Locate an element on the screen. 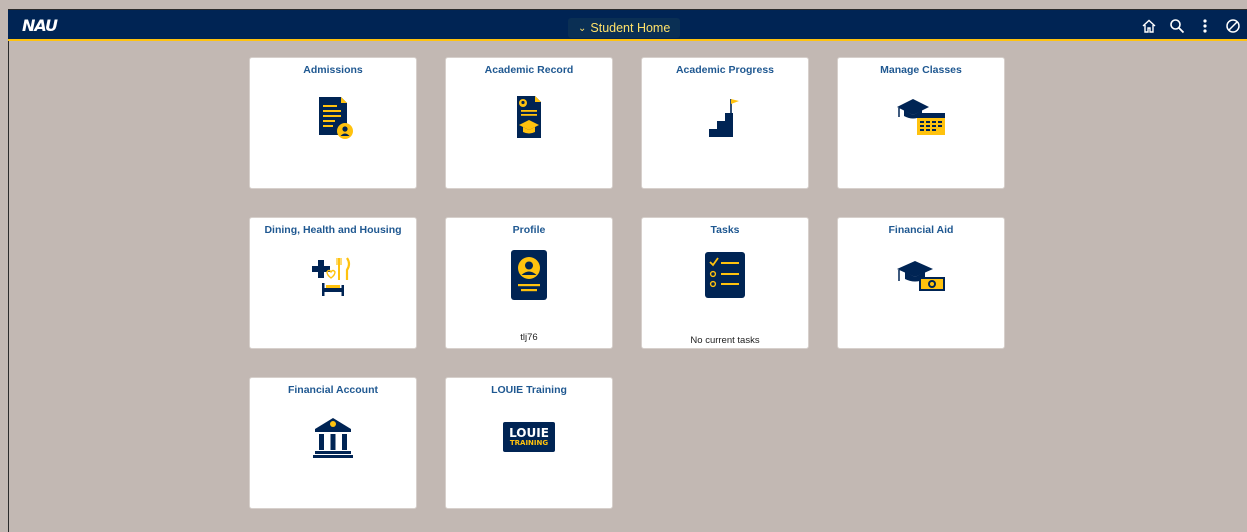  academic-progress-icon is located at coordinates (725, 117).